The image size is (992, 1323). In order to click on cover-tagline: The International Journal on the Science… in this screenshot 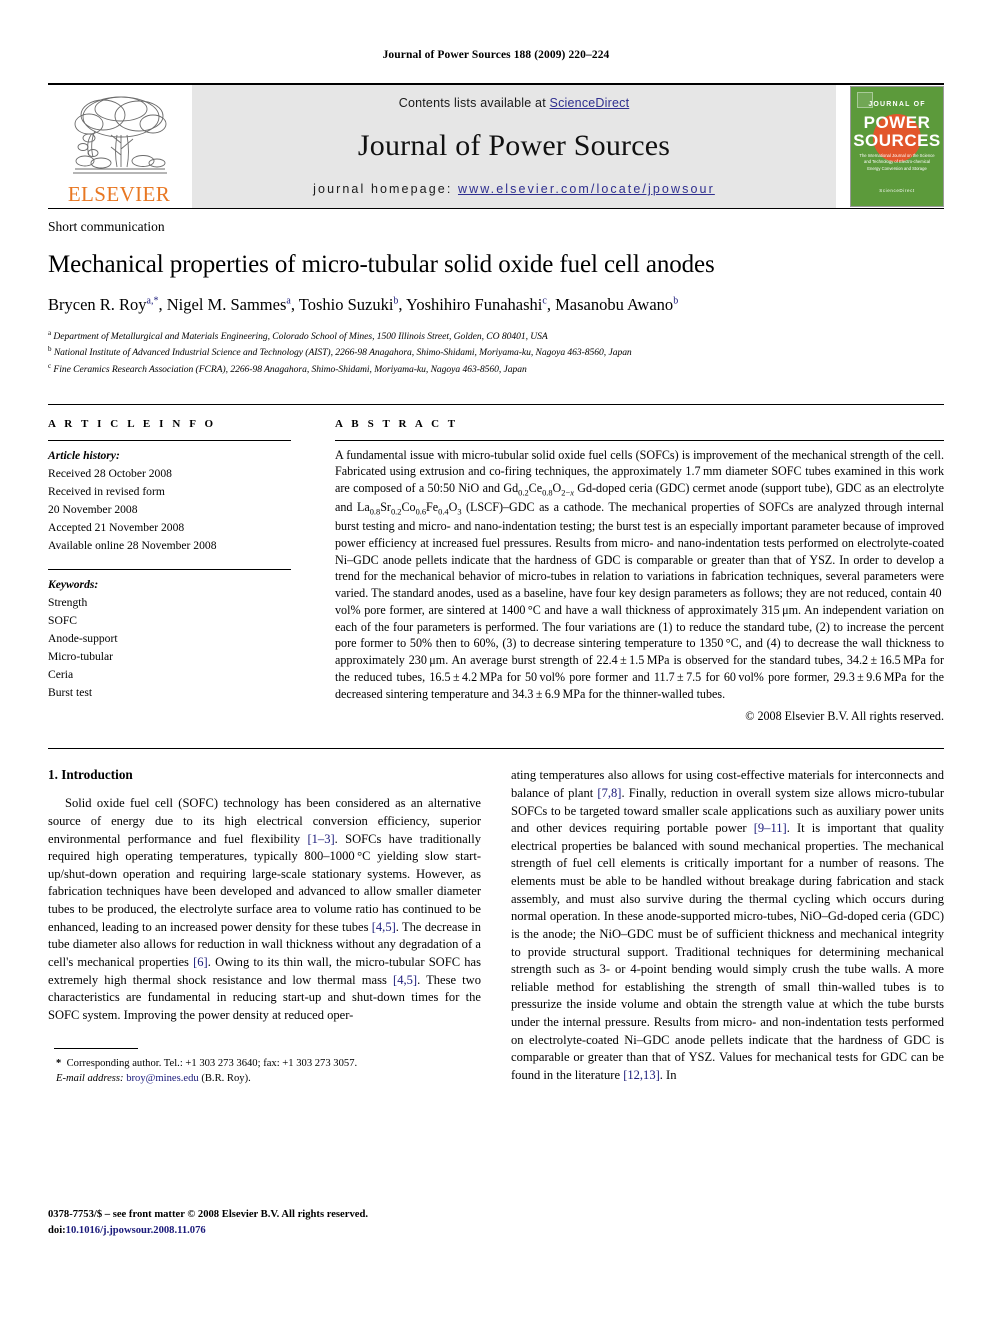, I will do `click(897, 162)`.